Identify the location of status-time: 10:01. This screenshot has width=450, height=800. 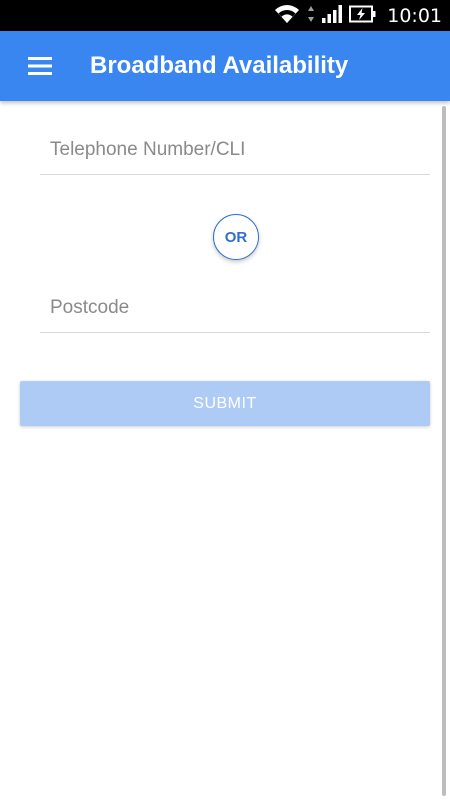
(414, 15).